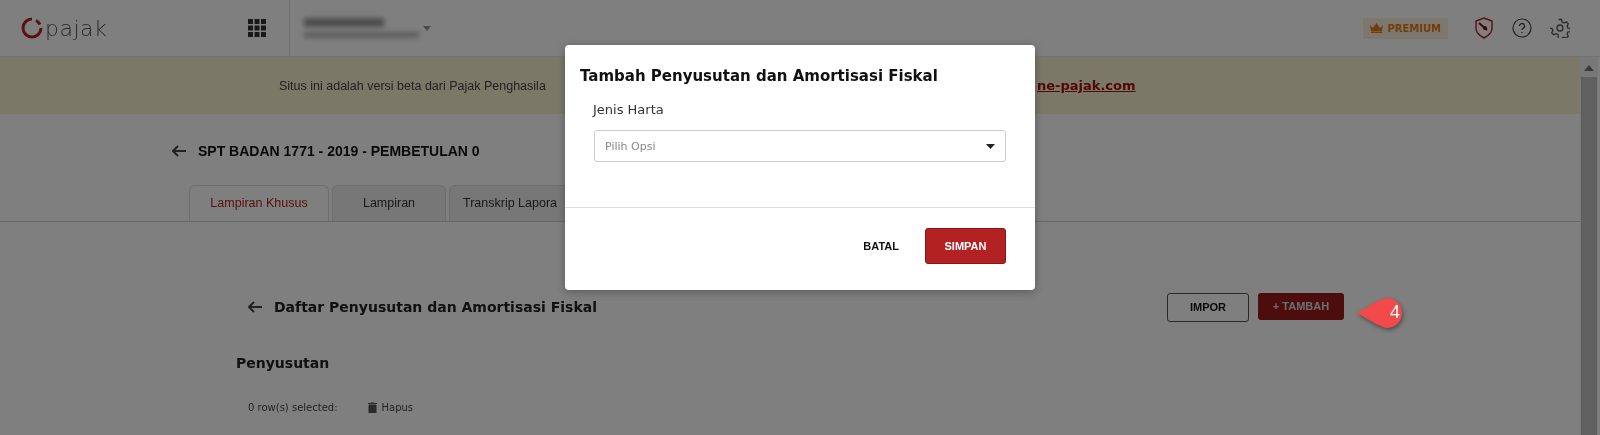 This screenshot has width=1600, height=435. I want to click on delete-action: Hapus, so click(390, 407).